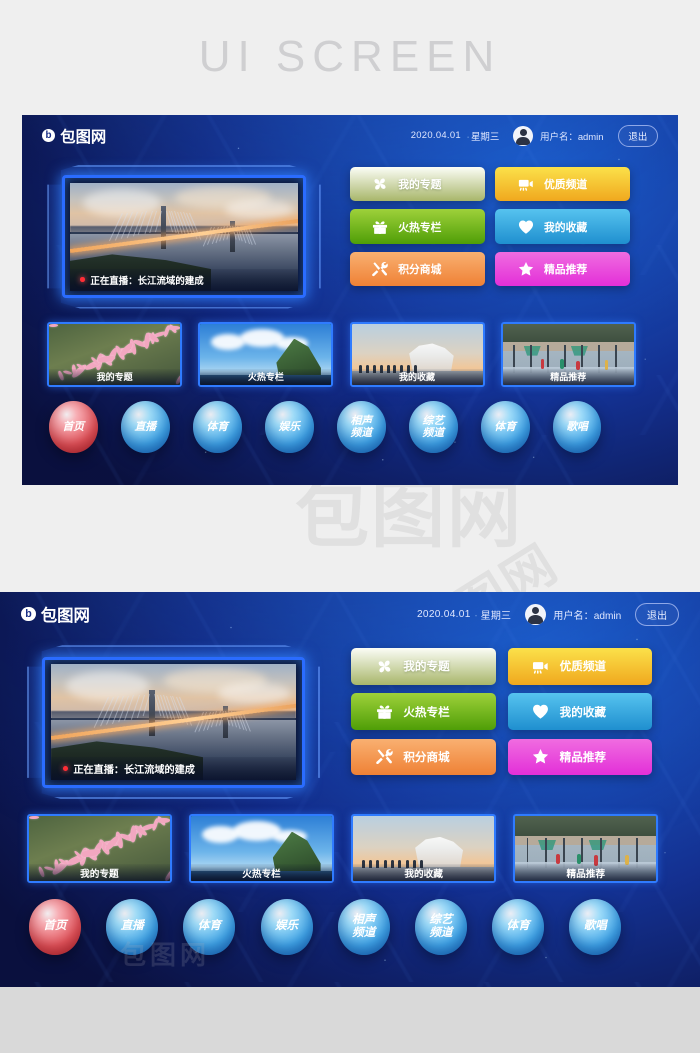 This screenshot has height=1053, width=700. What do you see at coordinates (380, 269) in the screenshot?
I see `tools-icon` at bounding box center [380, 269].